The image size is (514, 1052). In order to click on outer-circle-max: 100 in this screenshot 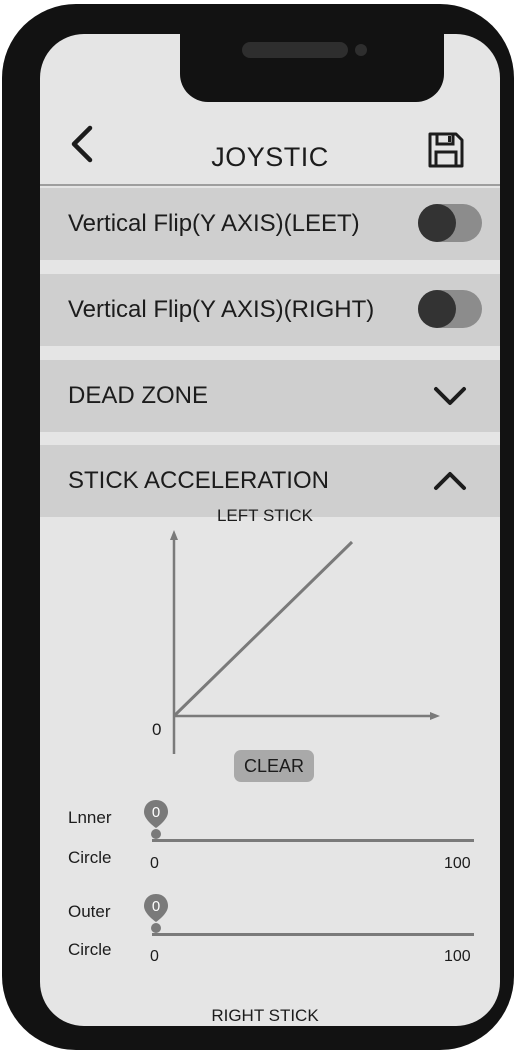, I will do `click(457, 956)`.